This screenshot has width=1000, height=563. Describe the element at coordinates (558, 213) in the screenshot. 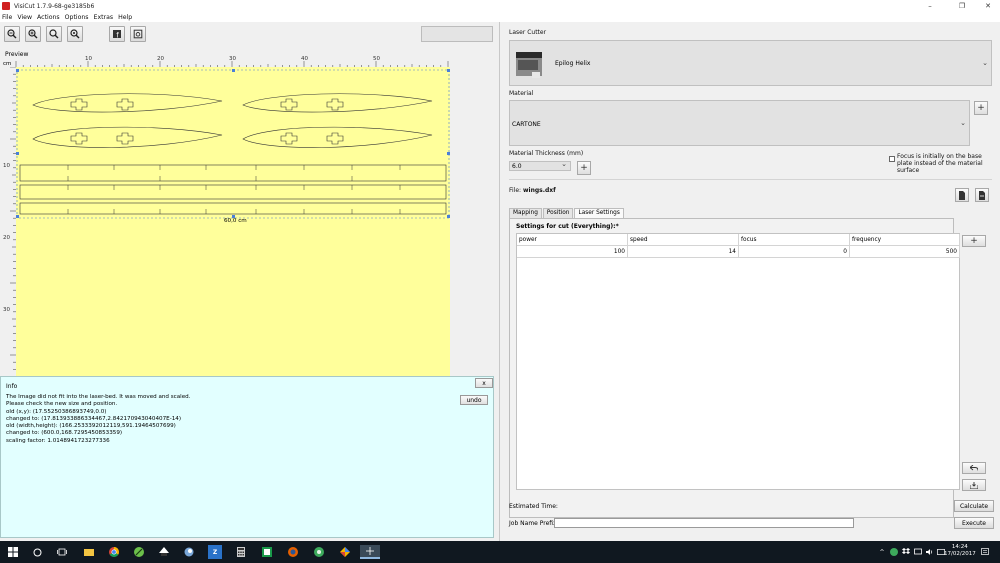

I see `tab-position: Position` at that location.